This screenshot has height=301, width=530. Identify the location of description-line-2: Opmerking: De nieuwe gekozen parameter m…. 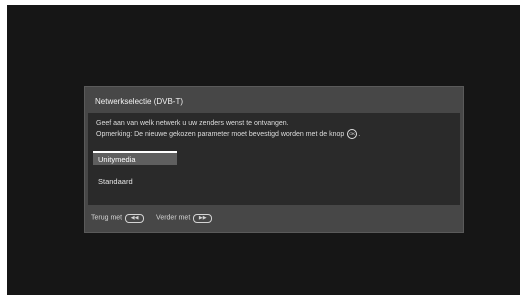
(228, 134).